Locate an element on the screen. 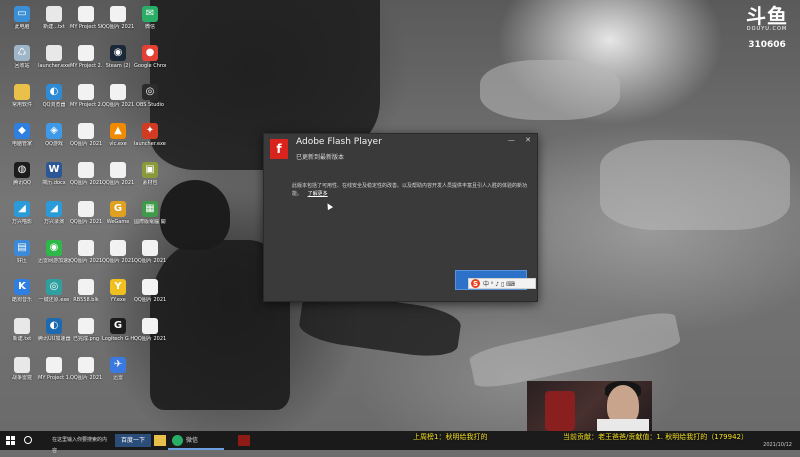  restore-icon: ◎ 一键还原.exe is located at coordinates (54, 295).